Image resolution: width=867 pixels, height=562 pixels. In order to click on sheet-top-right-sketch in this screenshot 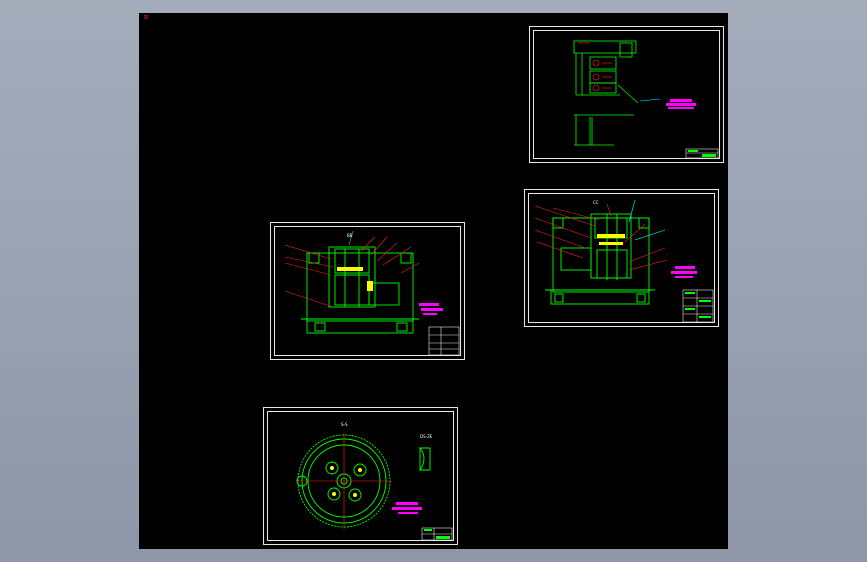, I will do `click(626, 94)`.